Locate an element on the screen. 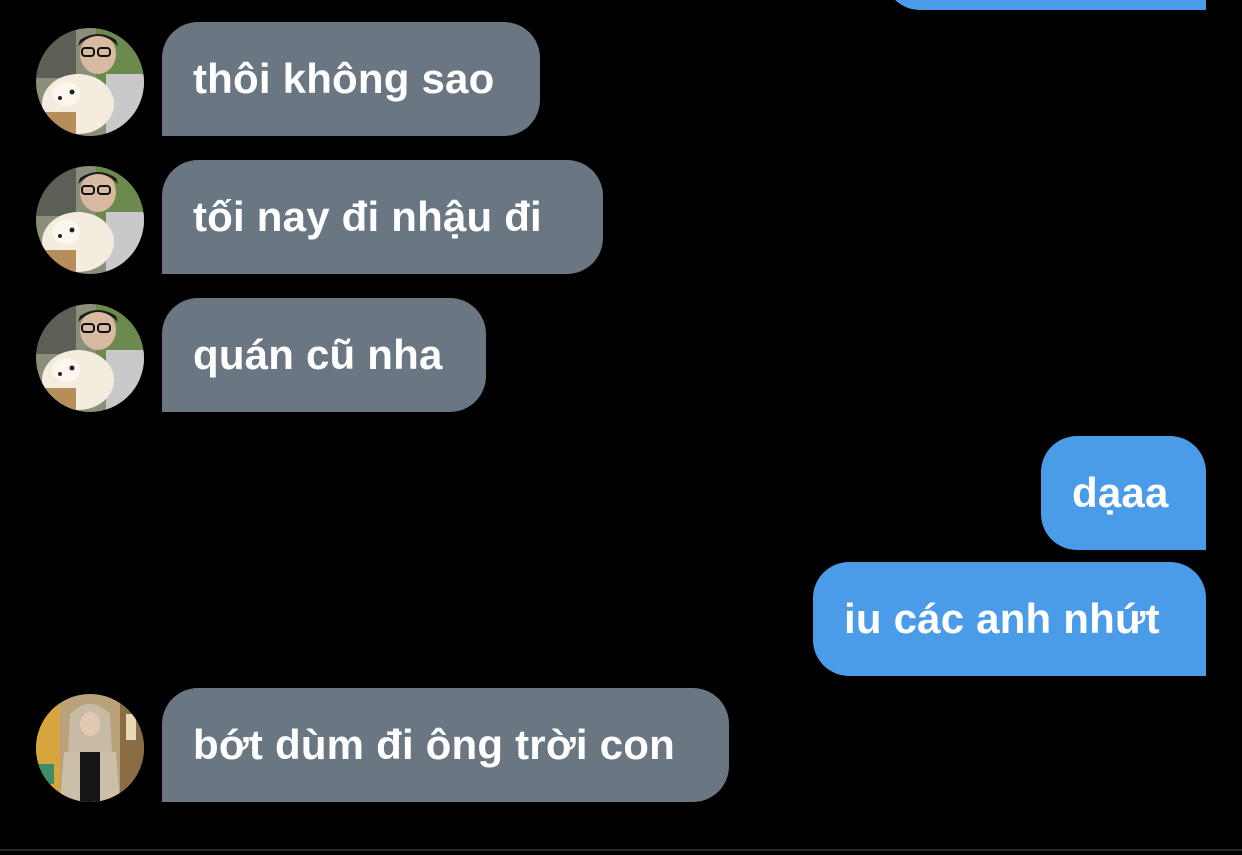 This screenshot has height=855, width=1242. message-text: quán cũ nha is located at coordinates (318, 354).